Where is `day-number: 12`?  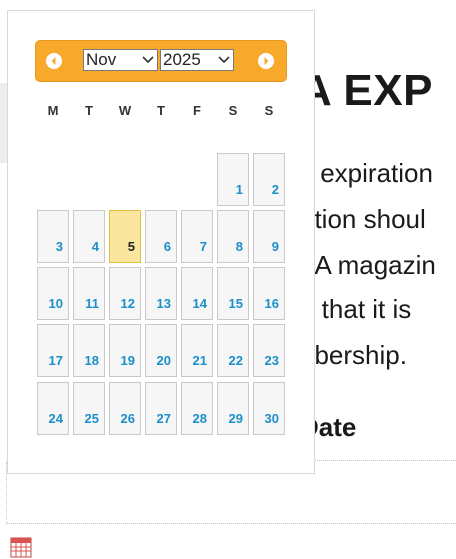 day-number: 12 is located at coordinates (127, 303).